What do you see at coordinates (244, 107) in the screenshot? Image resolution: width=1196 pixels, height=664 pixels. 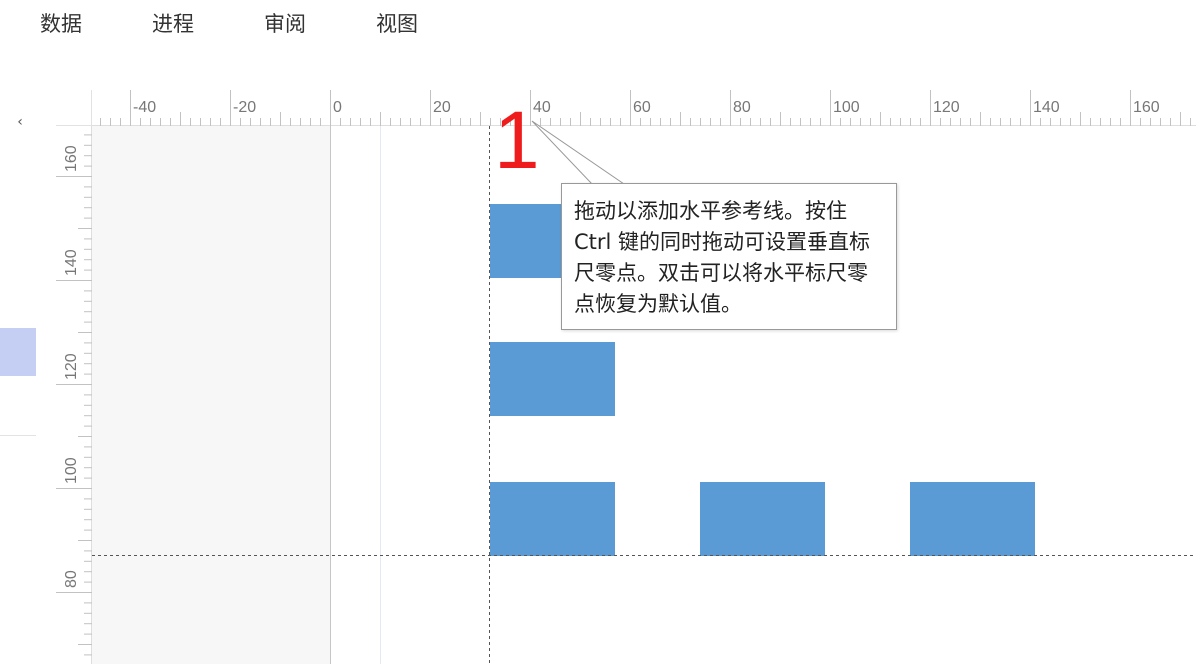 I see `h-ruler-label: -20` at bounding box center [244, 107].